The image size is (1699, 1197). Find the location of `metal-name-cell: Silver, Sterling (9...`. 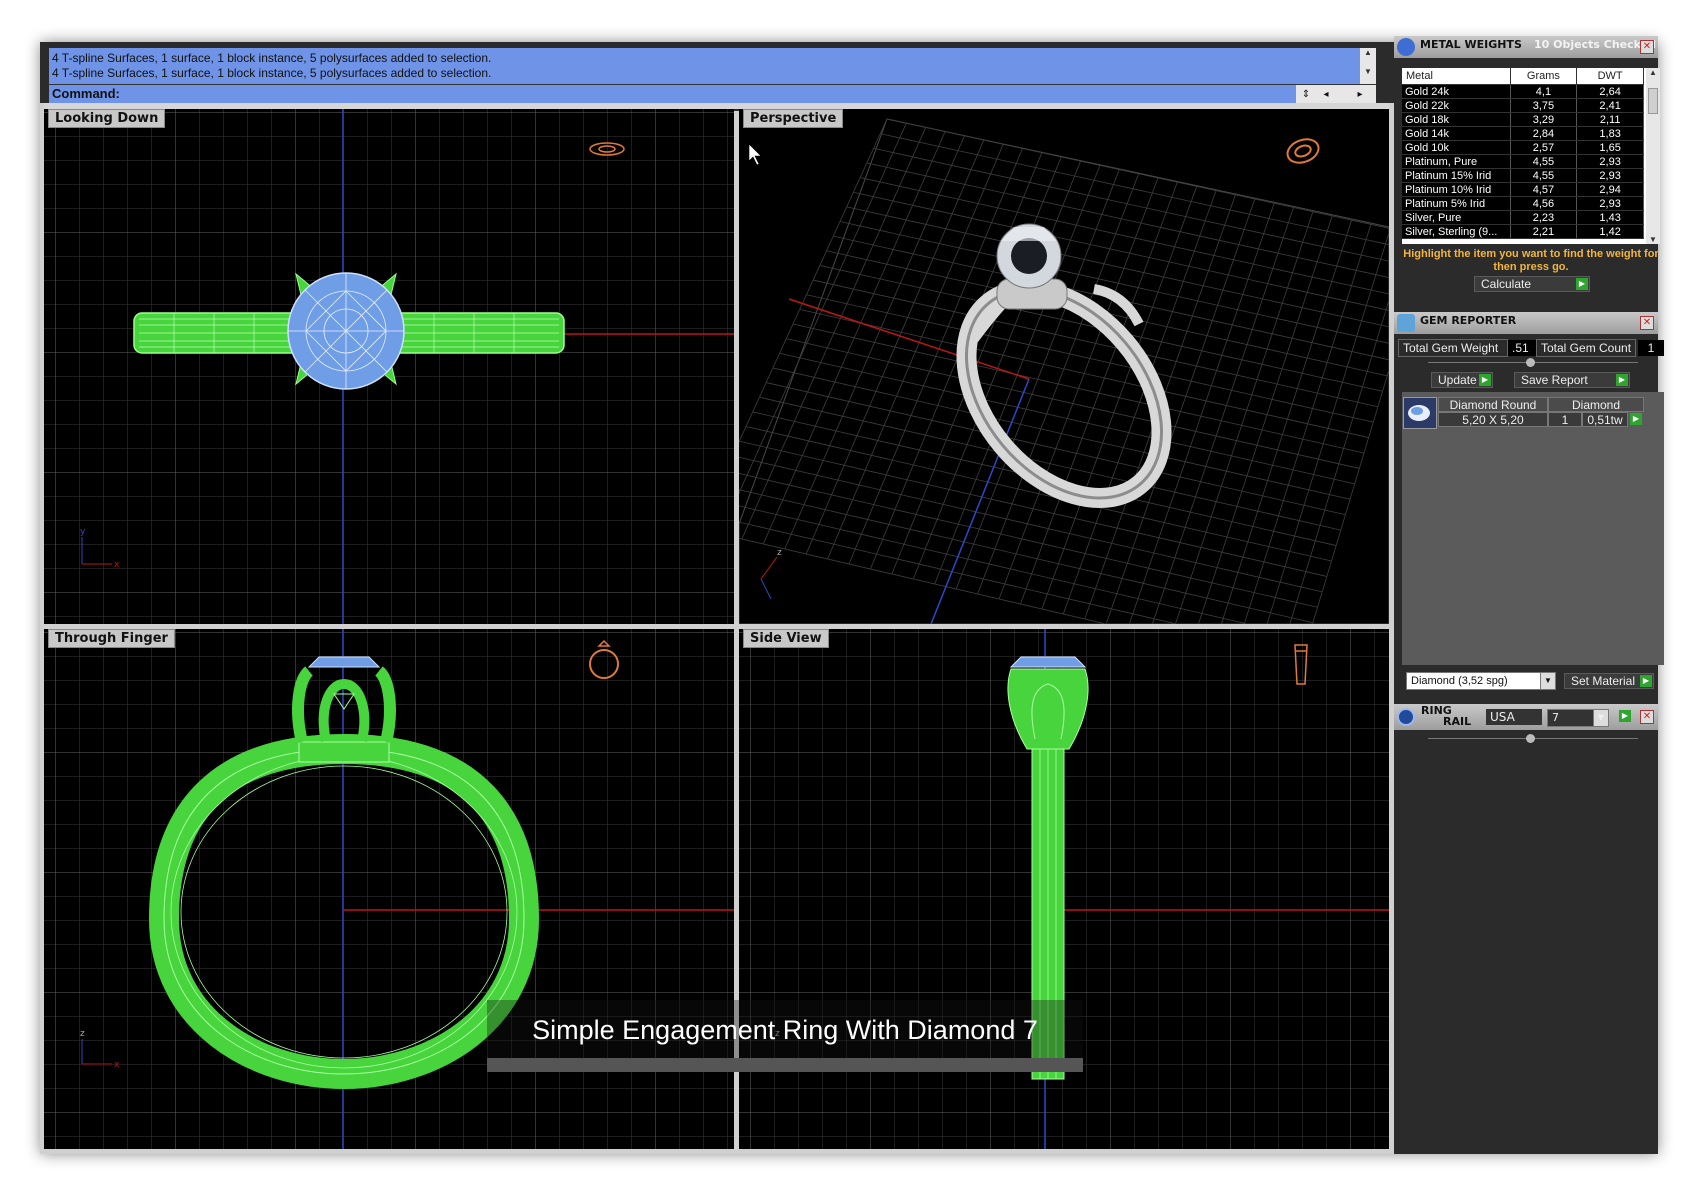

metal-name-cell: Silver, Sterling (9... is located at coordinates (1456, 231).